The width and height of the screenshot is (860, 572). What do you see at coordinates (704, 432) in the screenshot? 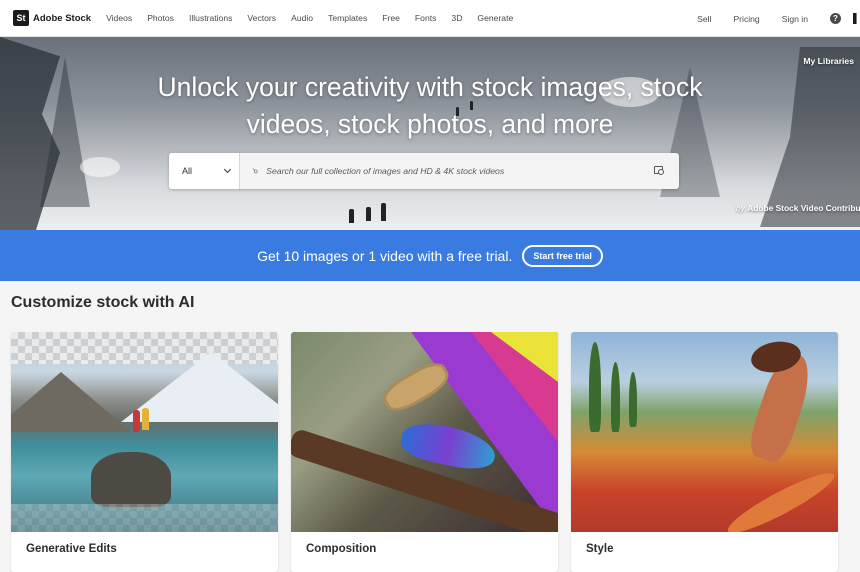
I see `card-image-surfer` at bounding box center [704, 432].